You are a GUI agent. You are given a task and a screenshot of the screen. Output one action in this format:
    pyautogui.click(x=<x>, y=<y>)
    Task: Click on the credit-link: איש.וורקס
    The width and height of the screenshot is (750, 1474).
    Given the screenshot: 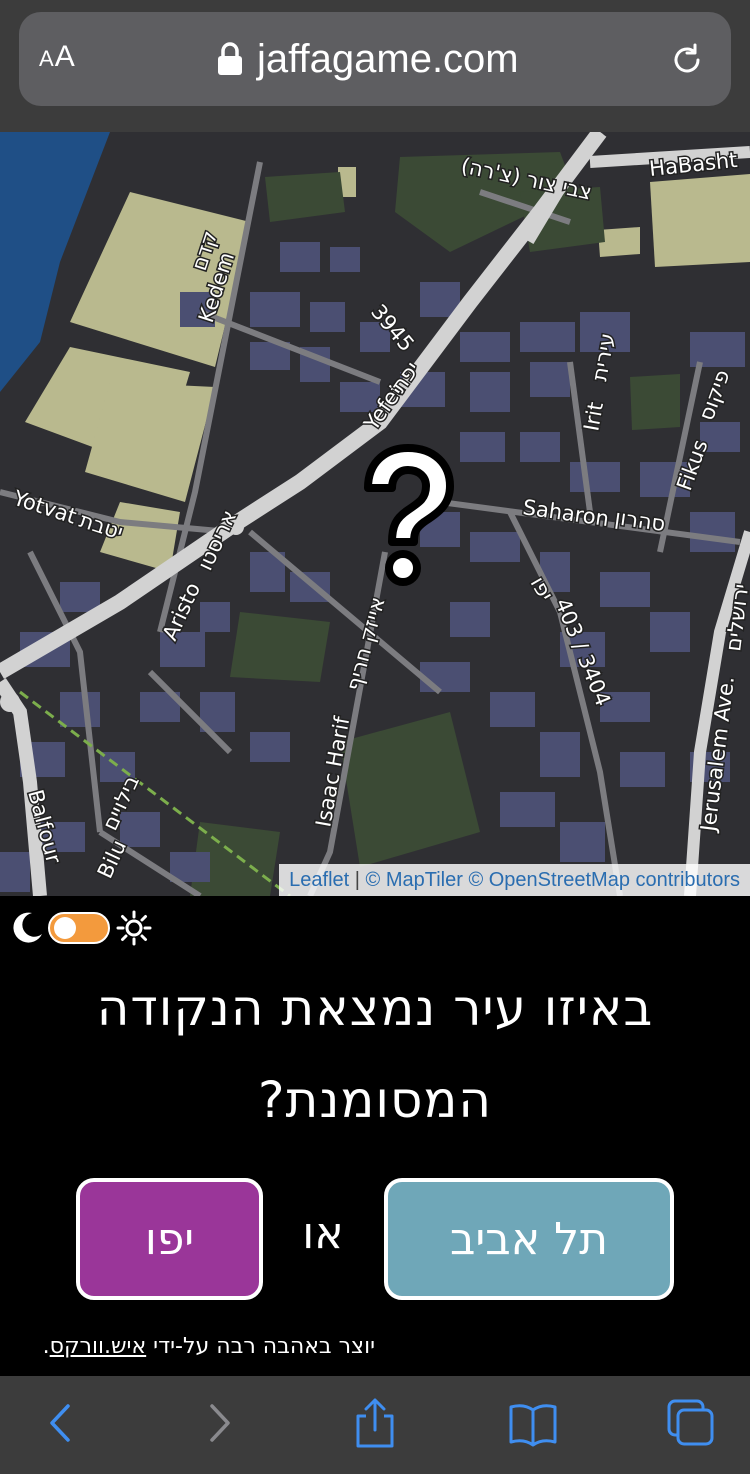 What is the action you would take?
    pyautogui.click(x=98, y=1346)
    